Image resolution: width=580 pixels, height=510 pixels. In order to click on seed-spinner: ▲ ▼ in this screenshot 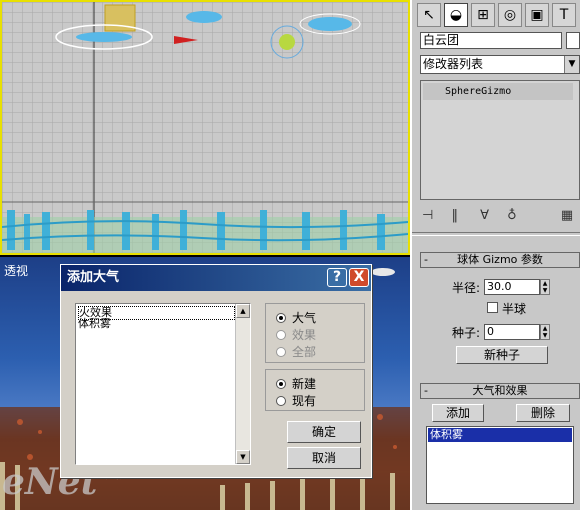, I will do `click(545, 332)`.